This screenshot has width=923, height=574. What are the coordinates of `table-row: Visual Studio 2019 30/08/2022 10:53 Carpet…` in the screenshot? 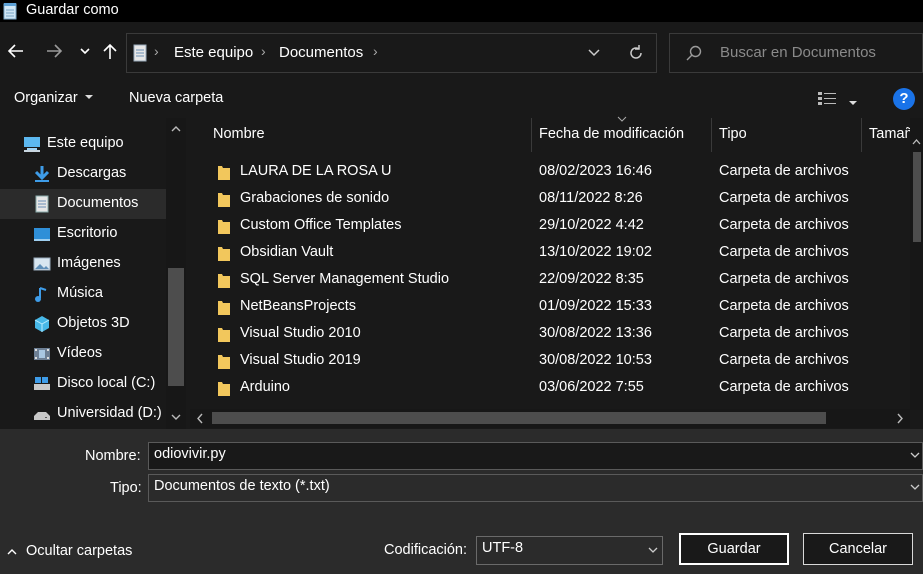 It's located at (550, 361).